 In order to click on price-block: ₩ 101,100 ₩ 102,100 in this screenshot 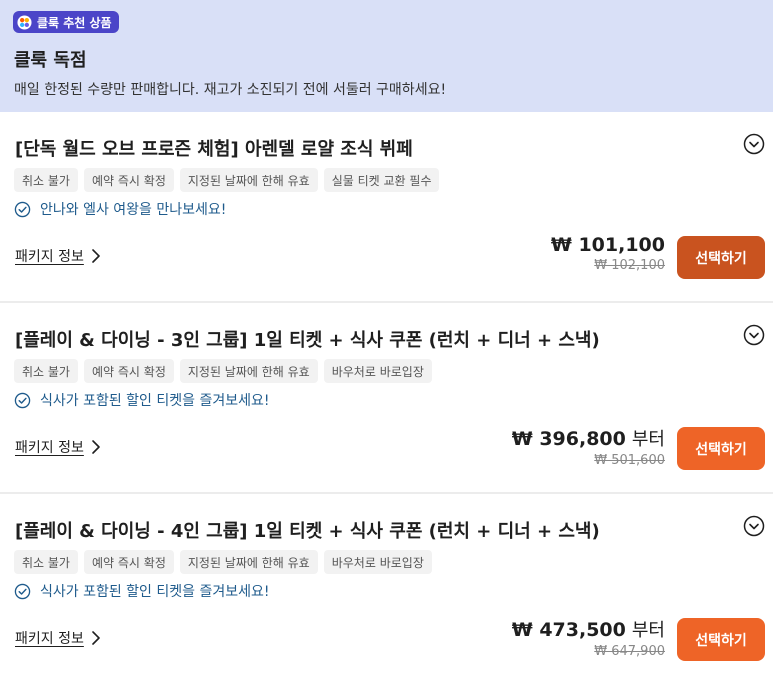, I will do `click(608, 253)`.